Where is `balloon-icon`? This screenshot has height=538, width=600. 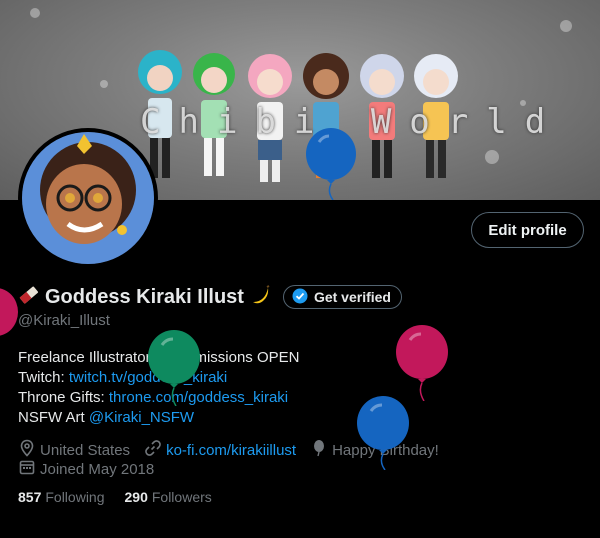 balloon-icon is located at coordinates (319, 450).